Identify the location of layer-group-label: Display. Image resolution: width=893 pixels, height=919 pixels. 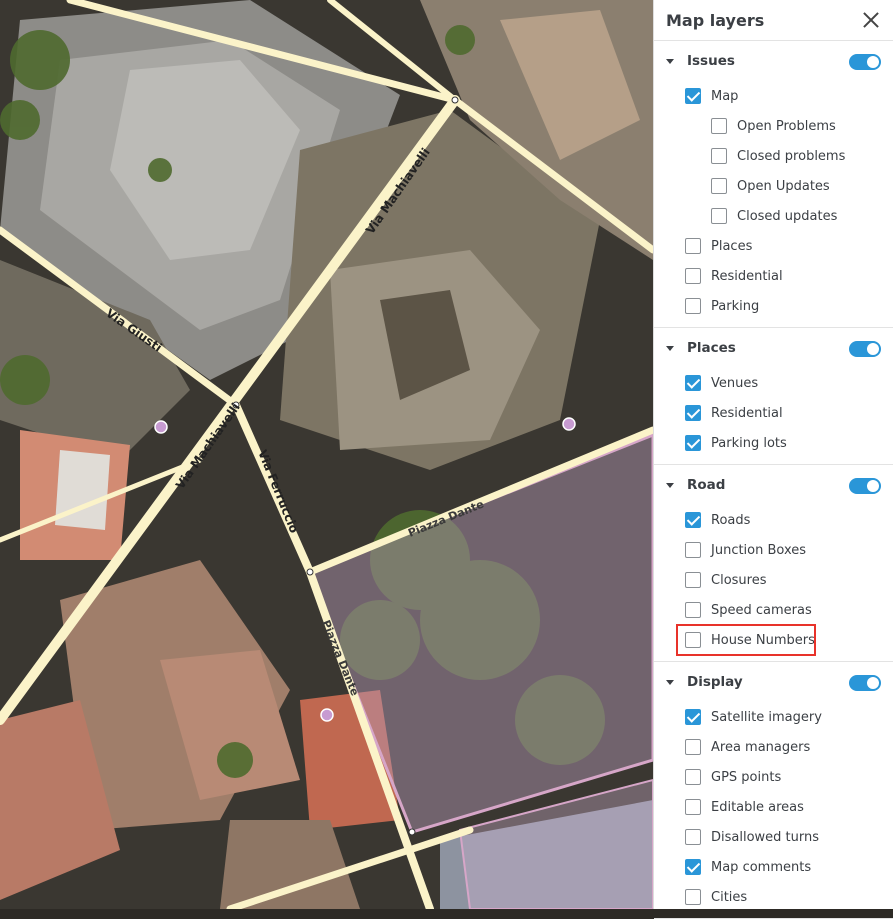
(715, 682).